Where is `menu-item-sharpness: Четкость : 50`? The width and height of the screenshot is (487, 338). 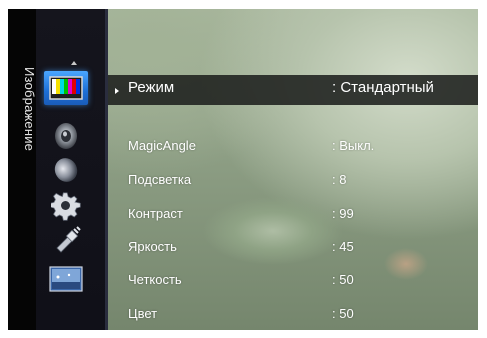 menu-item-sharpness: Четкость : 50 is located at coordinates (293, 280).